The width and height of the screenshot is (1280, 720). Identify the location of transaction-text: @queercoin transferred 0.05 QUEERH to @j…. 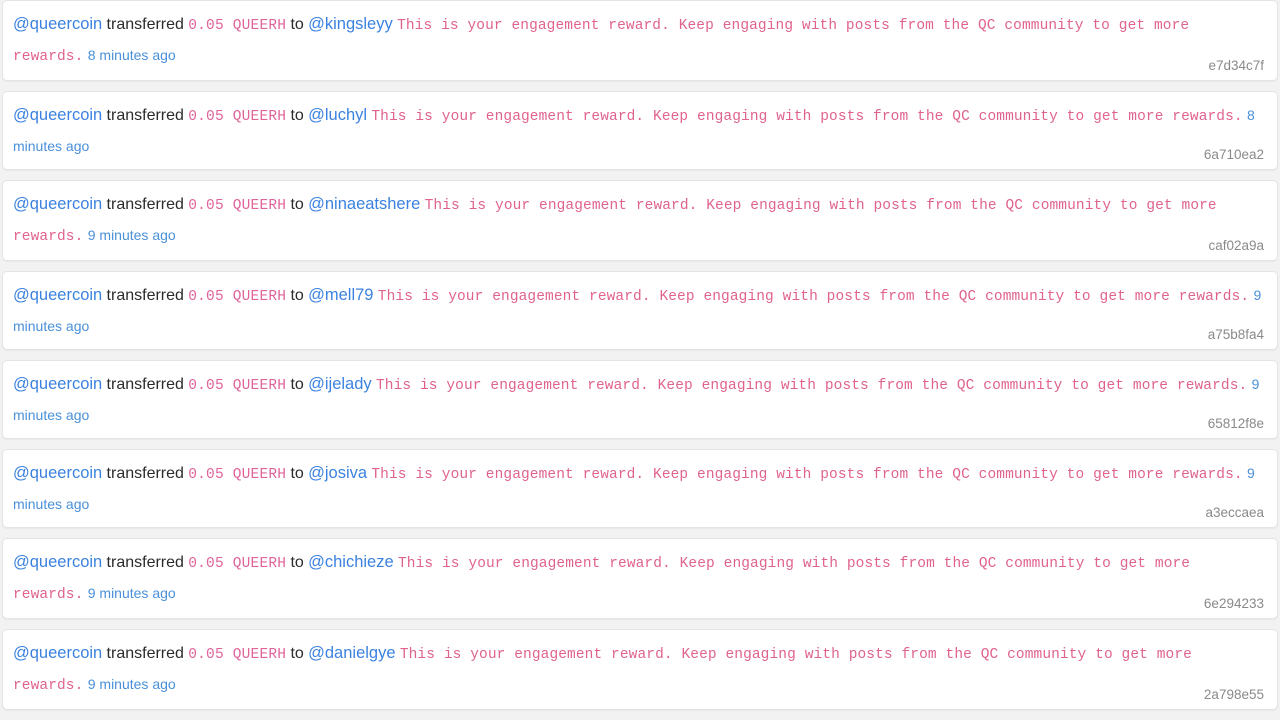
(639, 489).